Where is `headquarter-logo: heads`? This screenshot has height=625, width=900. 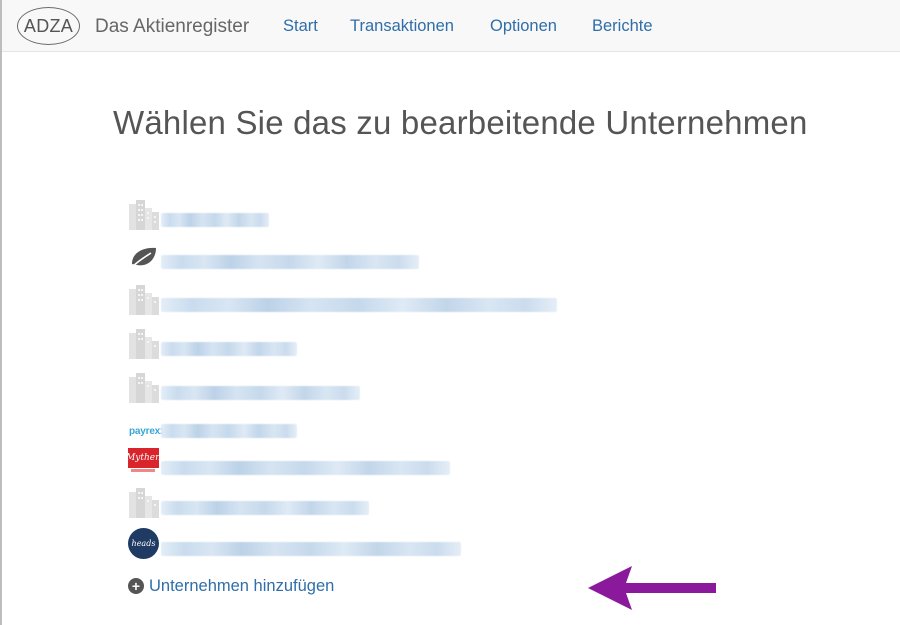
headquarter-logo: heads is located at coordinates (144, 544).